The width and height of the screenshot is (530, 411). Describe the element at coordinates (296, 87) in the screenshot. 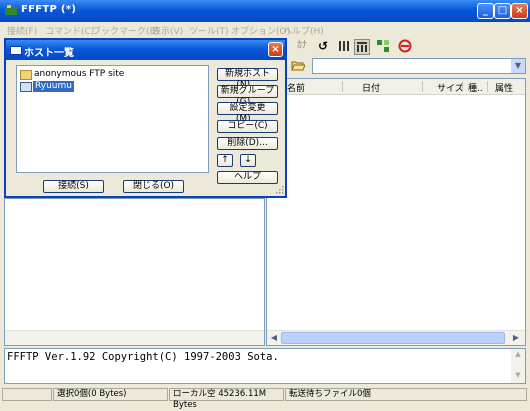

I see `col-name: 名前` at that location.